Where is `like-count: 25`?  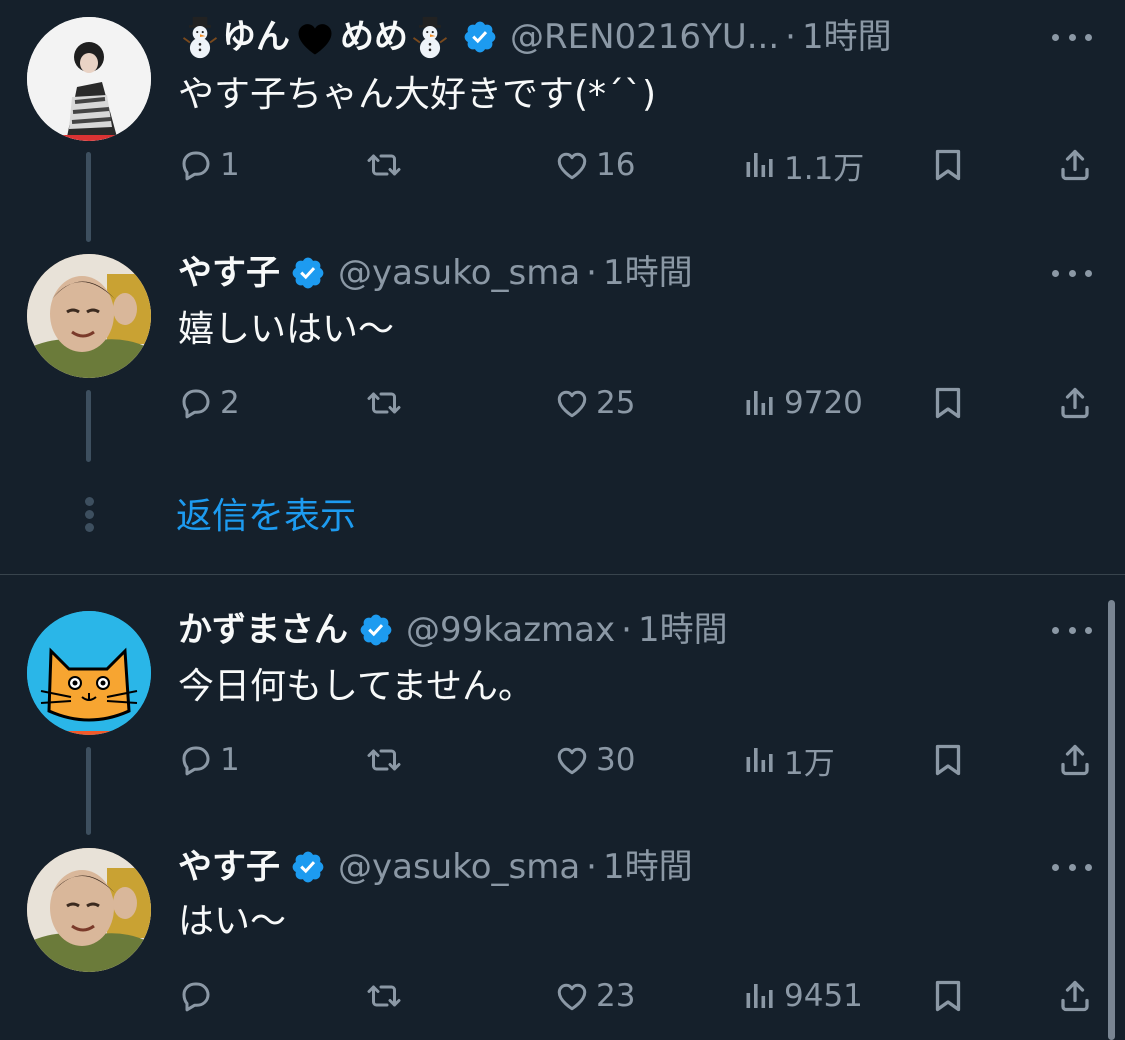
like-count: 25 is located at coordinates (616, 403).